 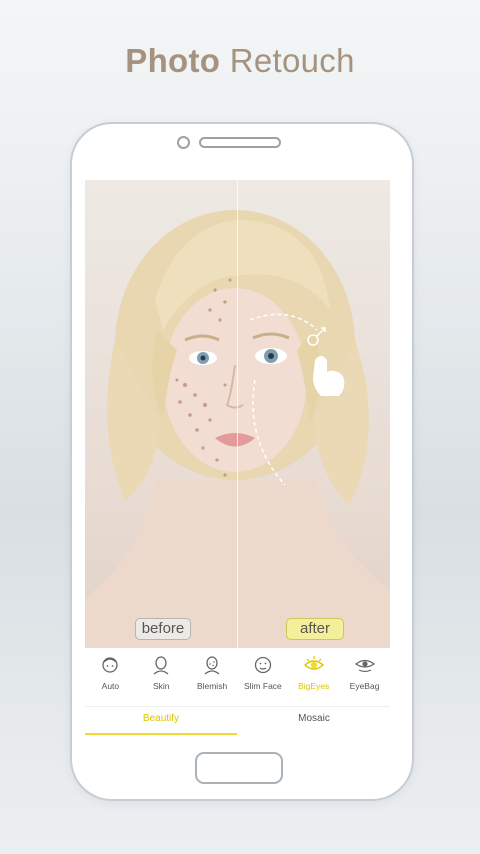 What do you see at coordinates (212, 665) in the screenshot?
I see `blemish-icon` at bounding box center [212, 665].